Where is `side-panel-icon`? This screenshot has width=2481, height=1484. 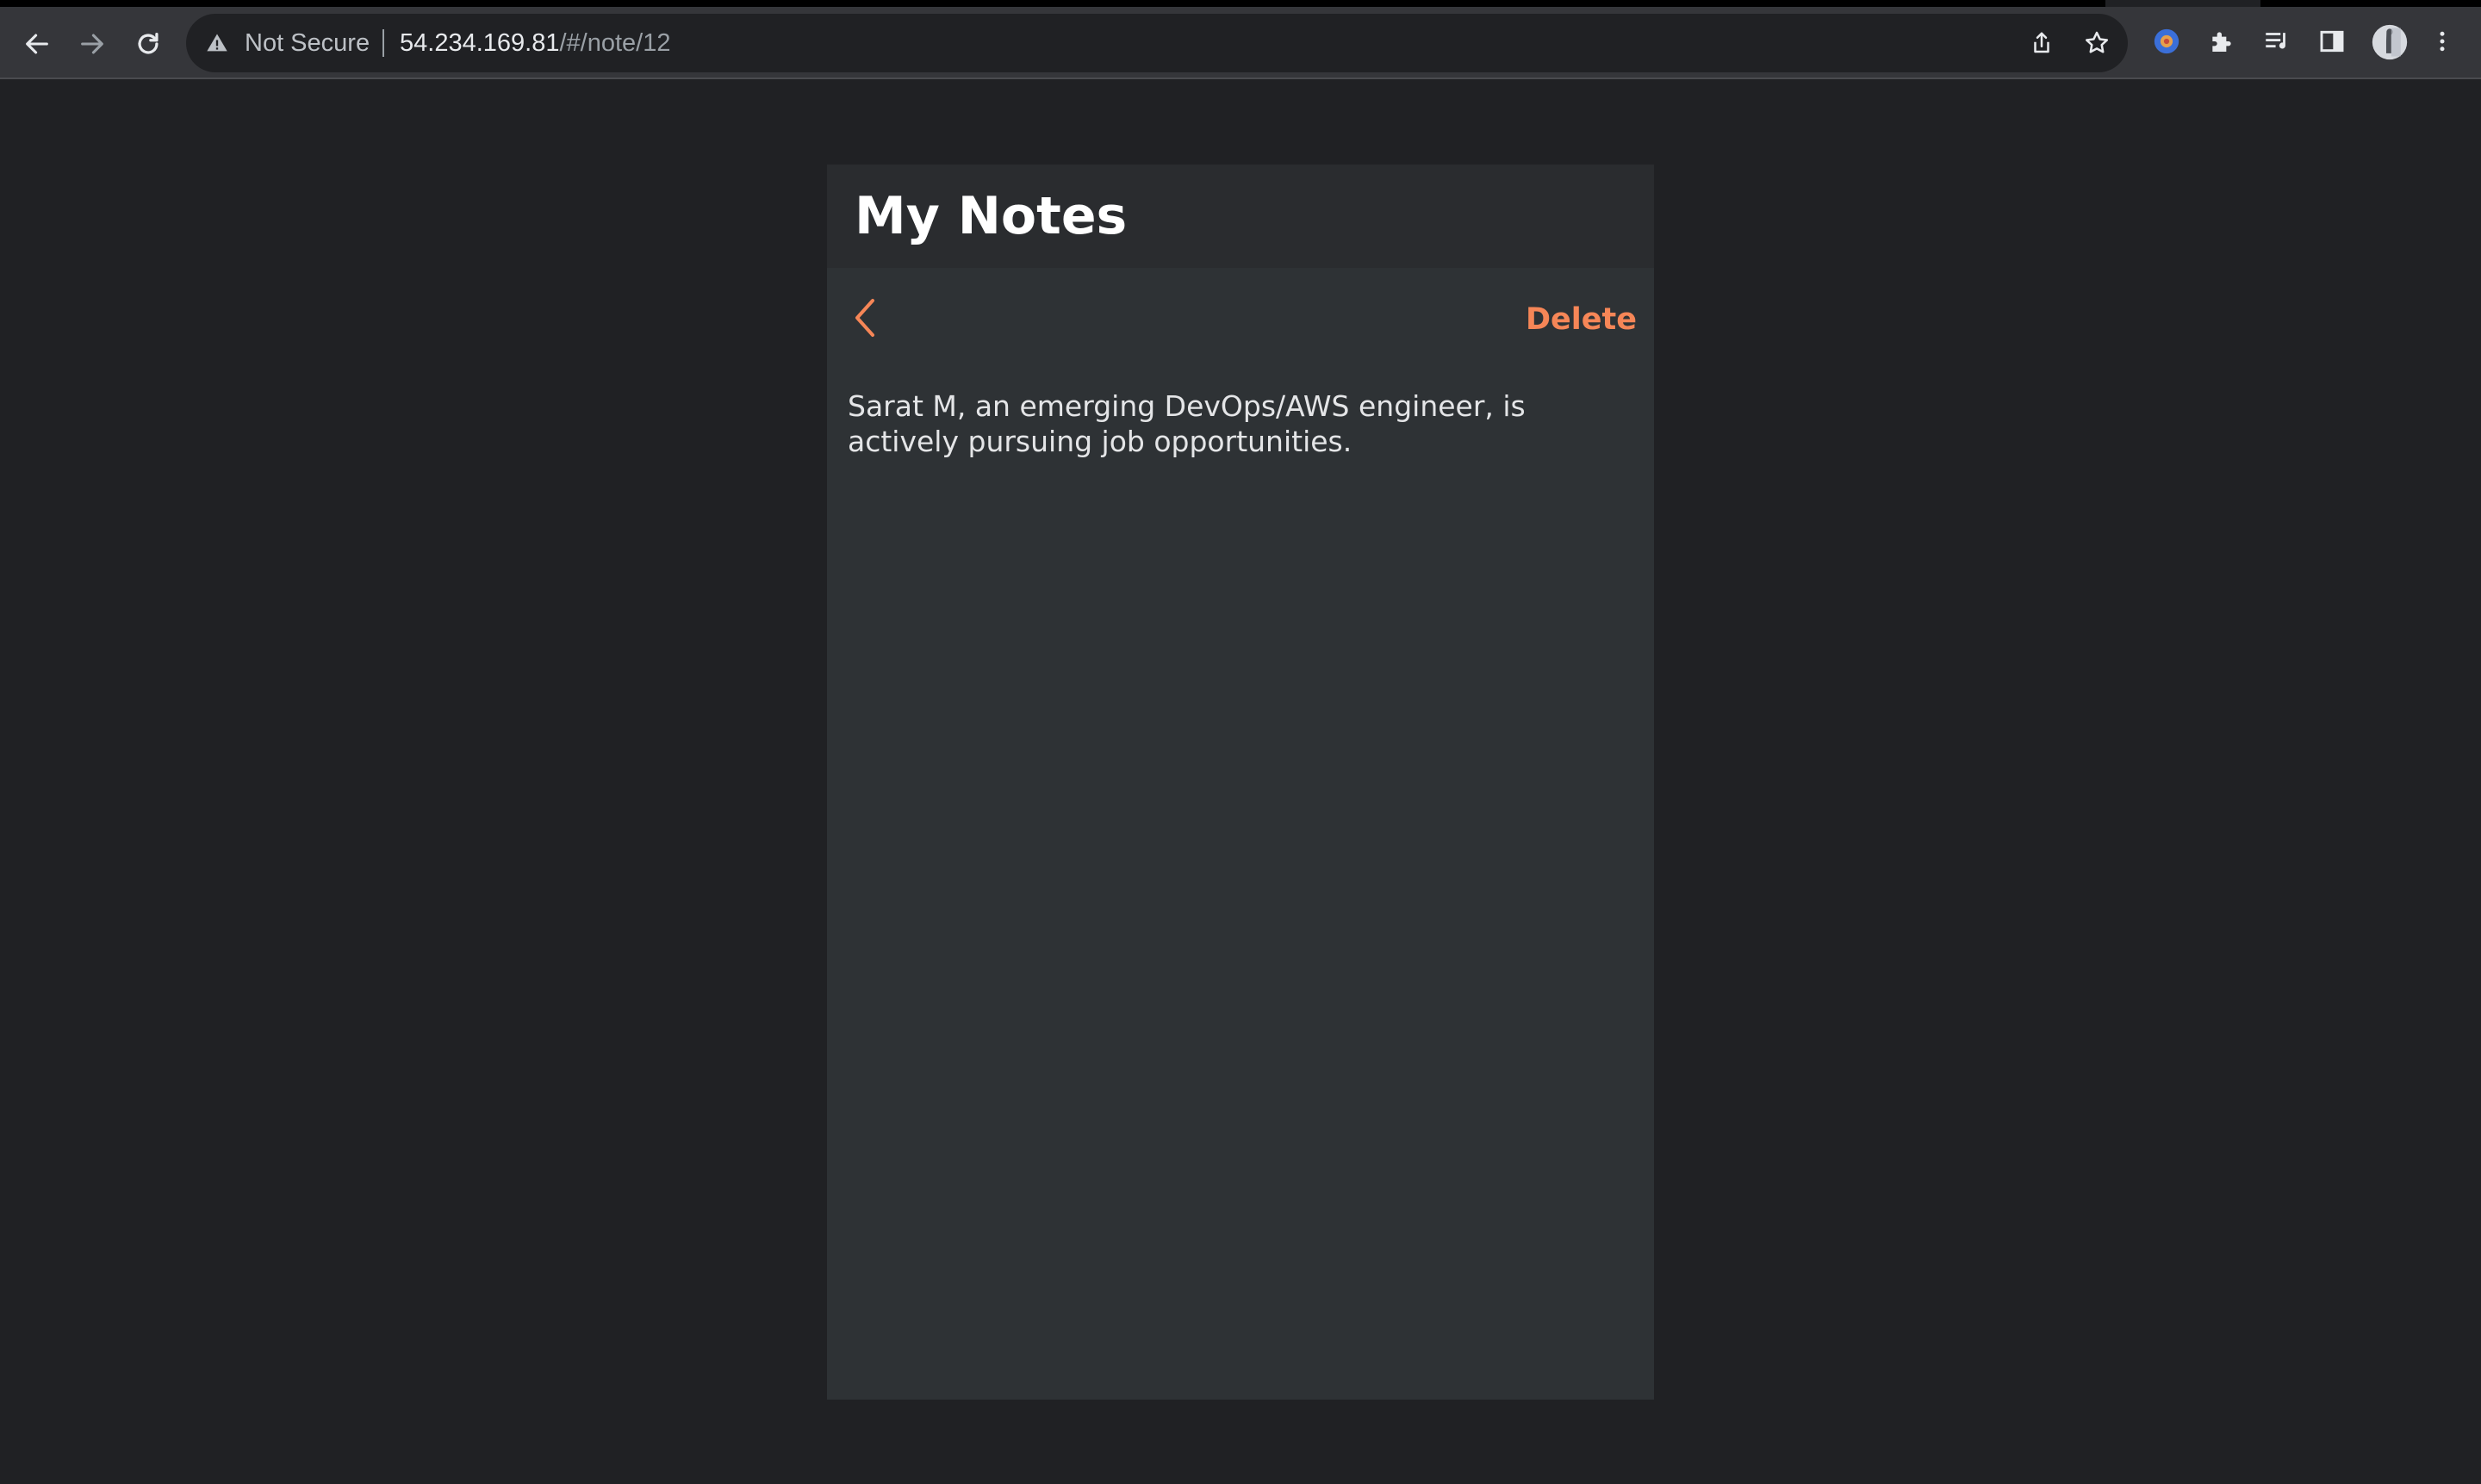
side-panel-icon is located at coordinates (2332, 41).